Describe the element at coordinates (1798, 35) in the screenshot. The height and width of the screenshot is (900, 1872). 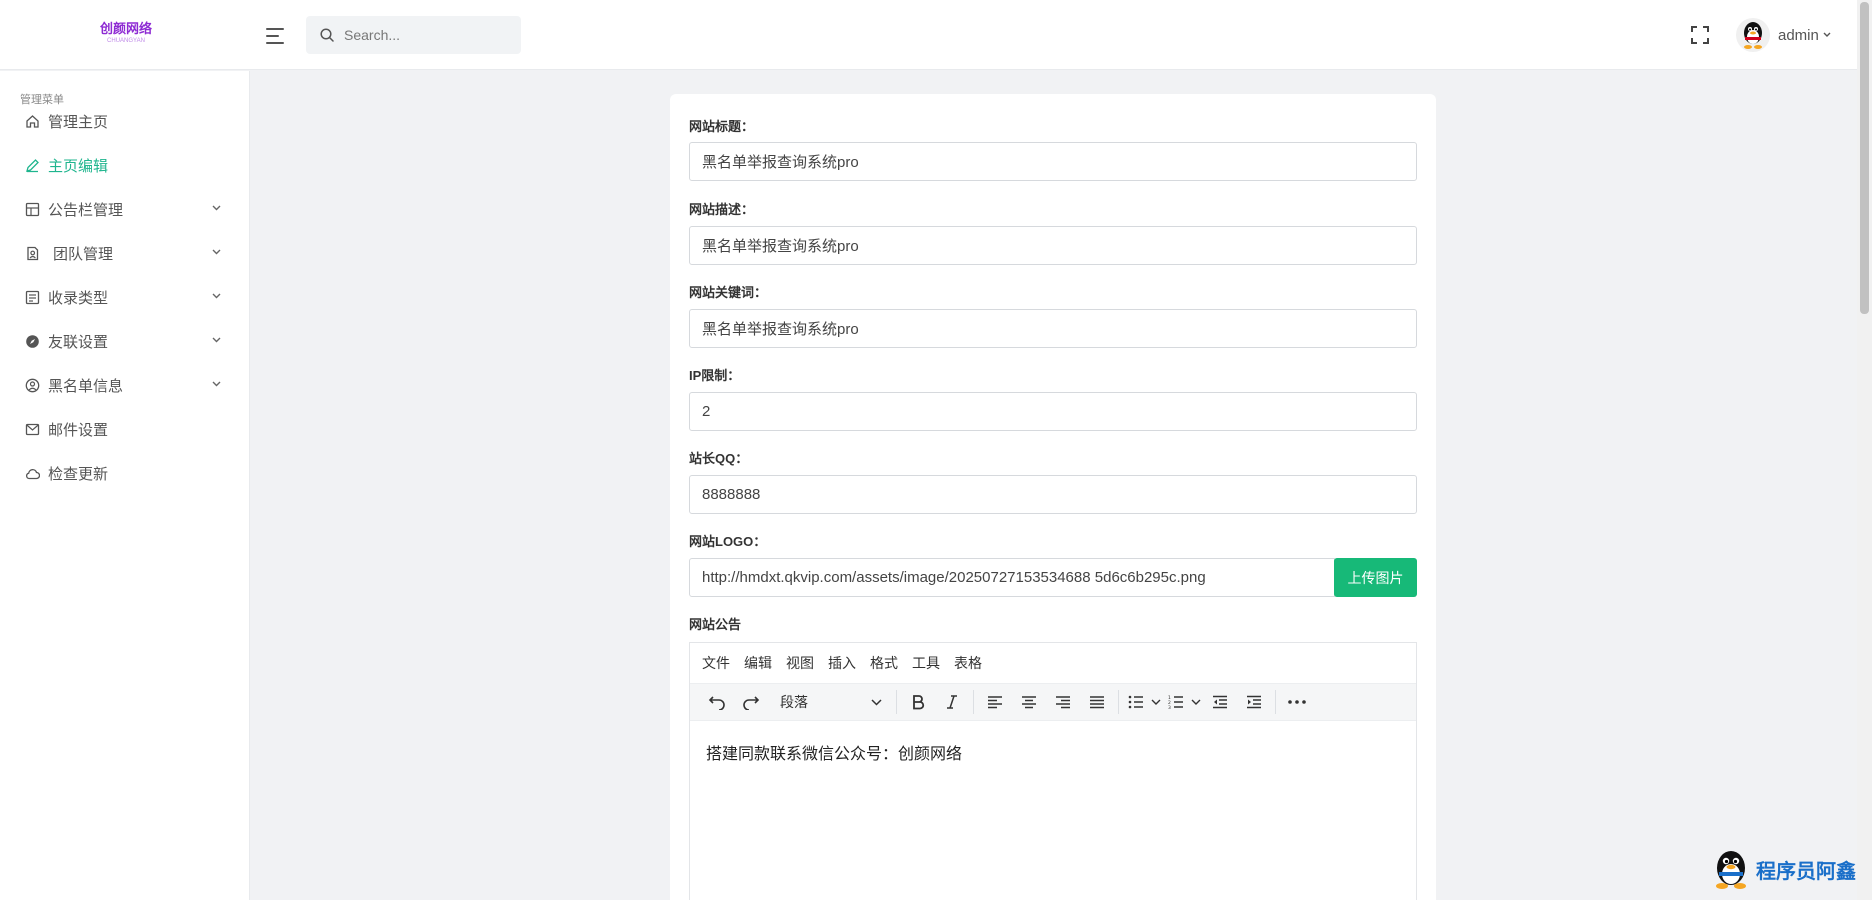
I see `username: admin` at that location.